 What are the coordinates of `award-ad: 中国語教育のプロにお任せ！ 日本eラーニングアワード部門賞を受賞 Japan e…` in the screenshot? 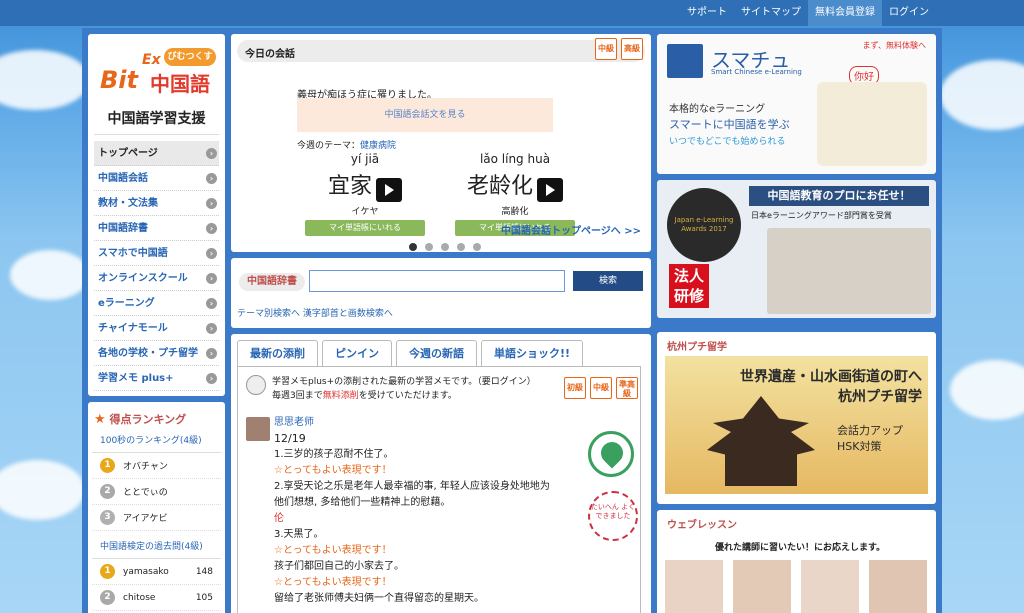 It's located at (796, 249).